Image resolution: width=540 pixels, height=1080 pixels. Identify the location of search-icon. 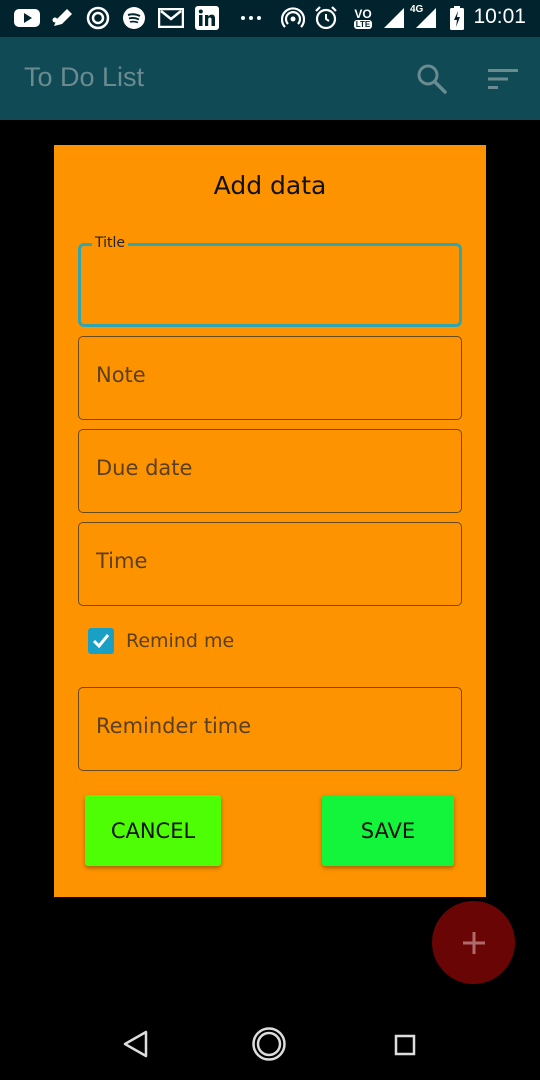
(432, 79).